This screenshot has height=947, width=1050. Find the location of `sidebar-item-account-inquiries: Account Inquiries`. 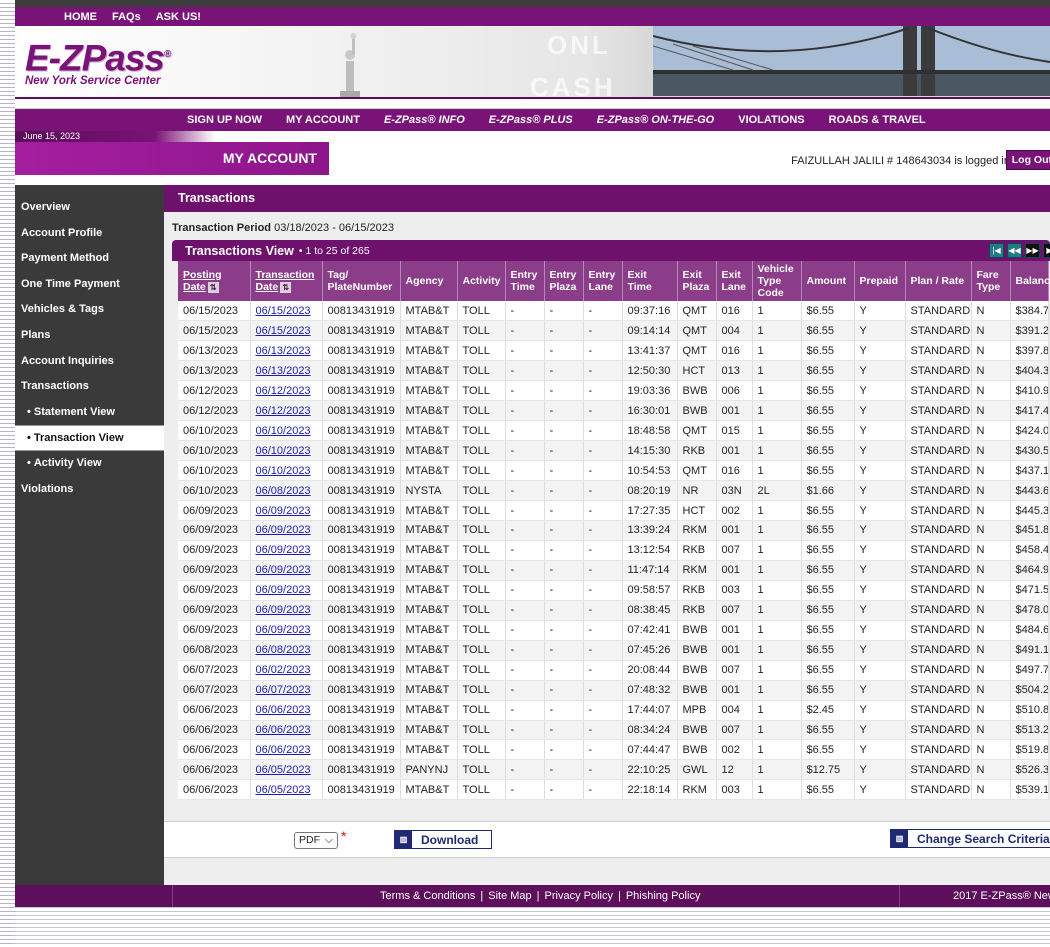

sidebar-item-account-inquiries: Account Inquiries is located at coordinates (89, 362).